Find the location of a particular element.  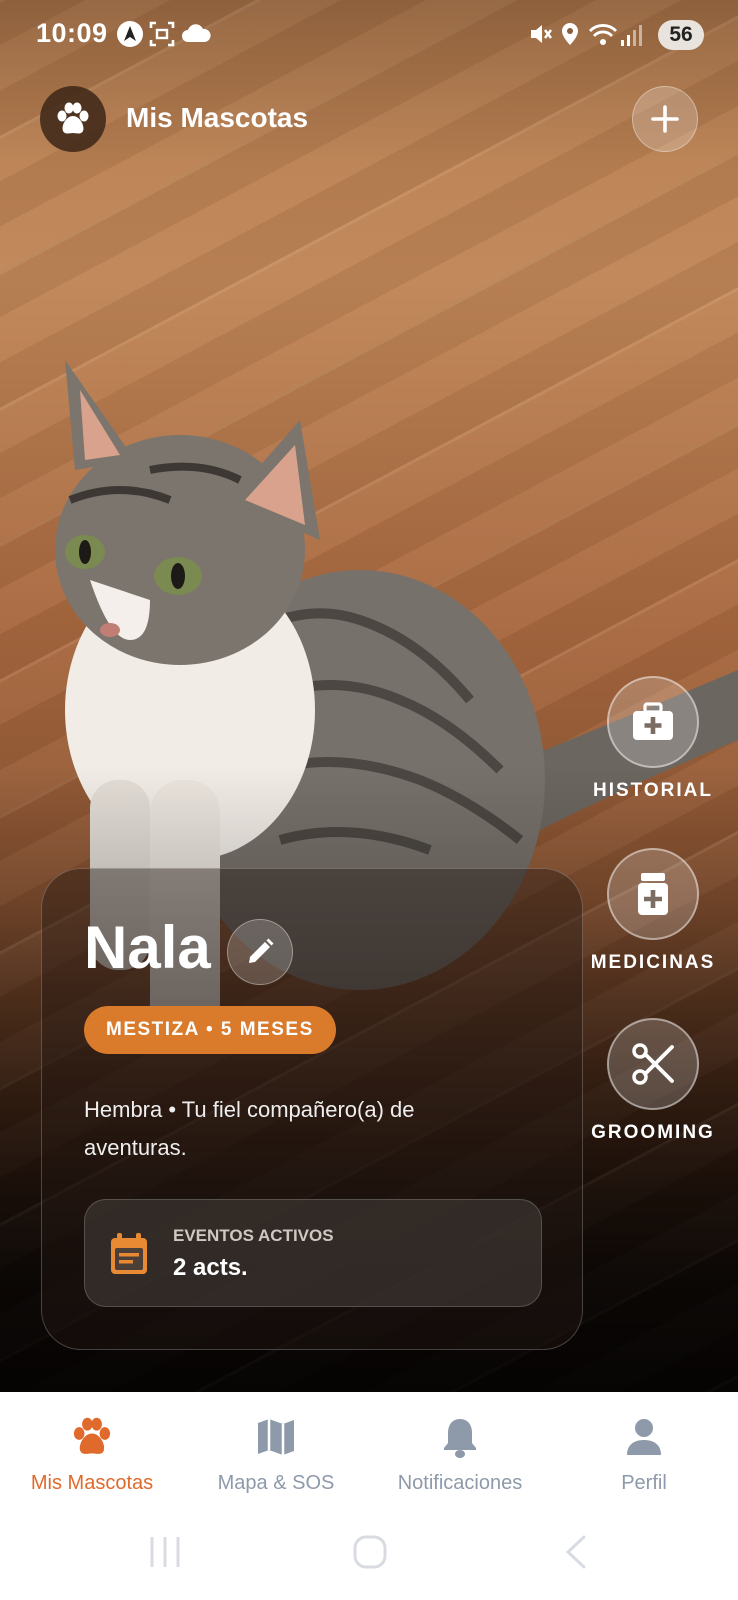

scissors-icon is located at coordinates (653, 1064).